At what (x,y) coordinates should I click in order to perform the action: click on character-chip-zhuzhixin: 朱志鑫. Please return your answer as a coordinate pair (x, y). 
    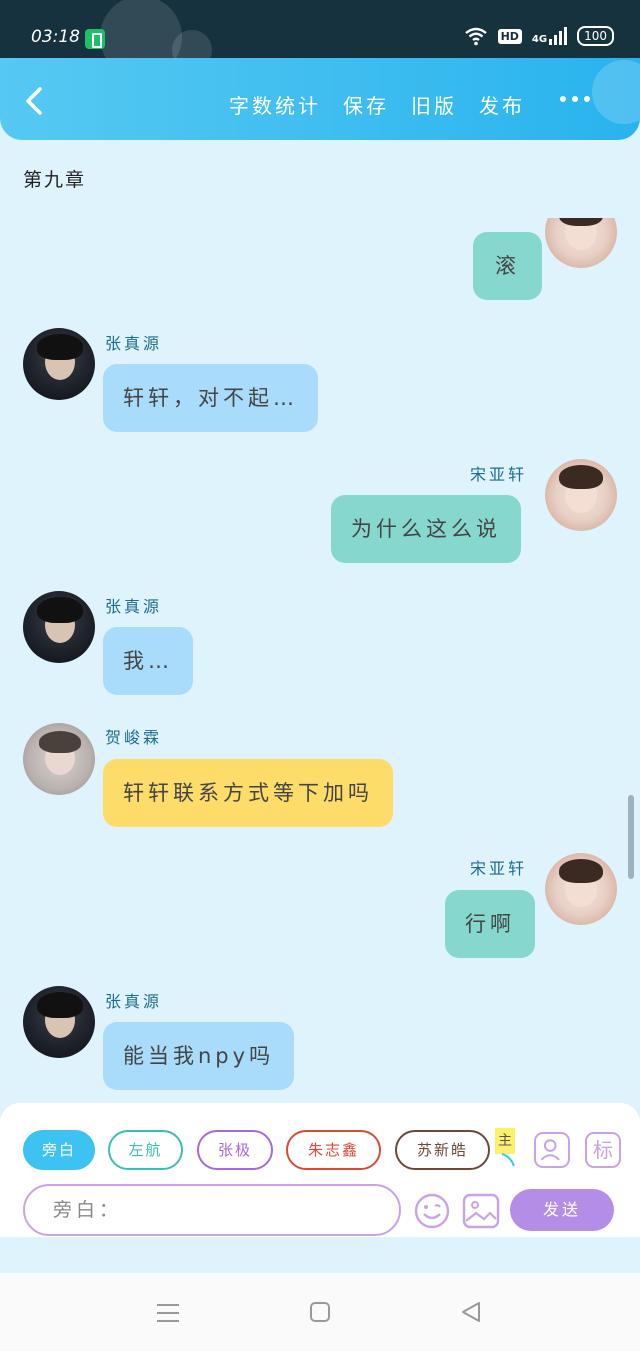
    Looking at the image, I should click on (333, 1150).